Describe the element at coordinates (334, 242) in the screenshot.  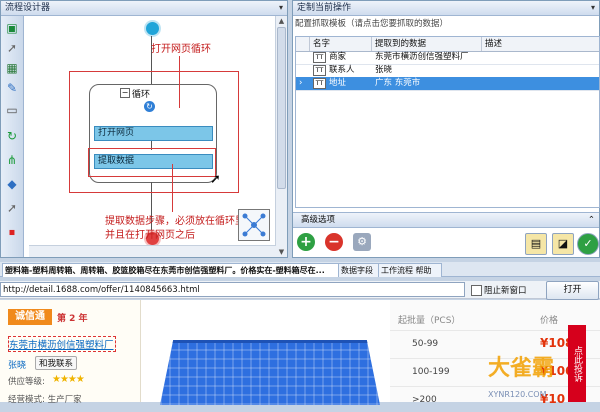
I see `remove-icon: −` at that location.